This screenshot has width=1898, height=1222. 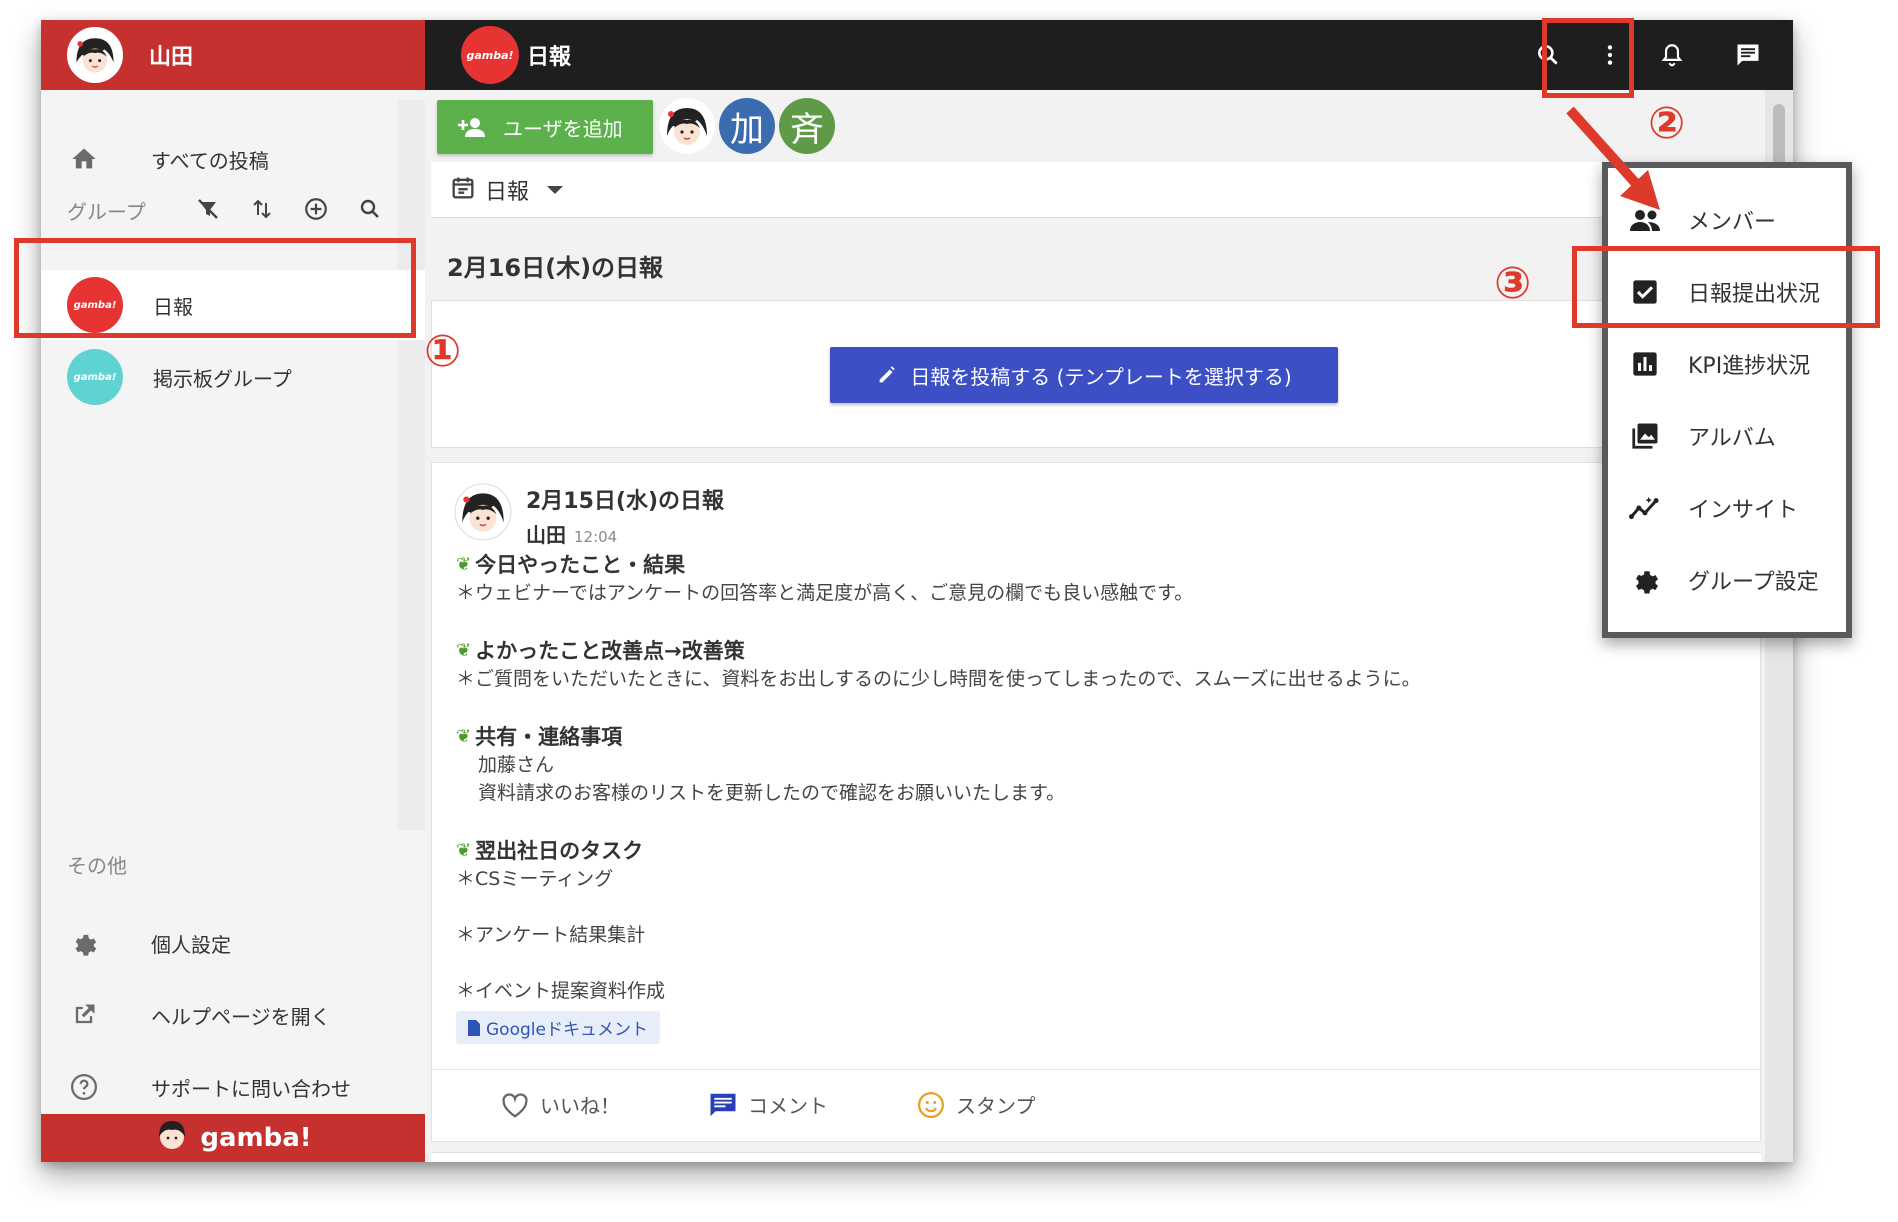 What do you see at coordinates (97, 866) in the screenshot?
I see `other-section-label: その他` at bounding box center [97, 866].